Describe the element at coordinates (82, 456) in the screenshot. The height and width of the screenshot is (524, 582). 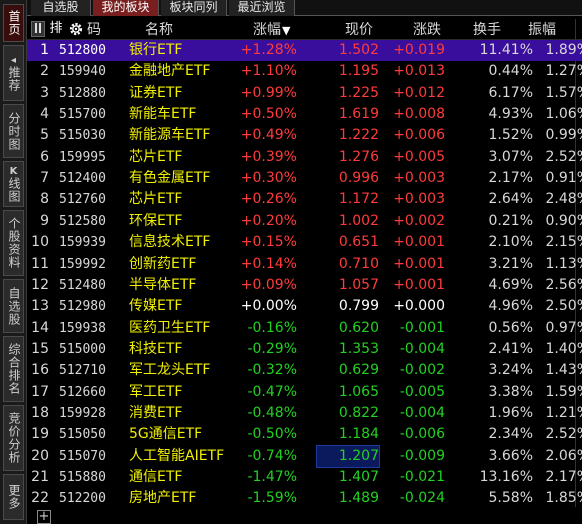
I see `stock-code: 515070` at that location.